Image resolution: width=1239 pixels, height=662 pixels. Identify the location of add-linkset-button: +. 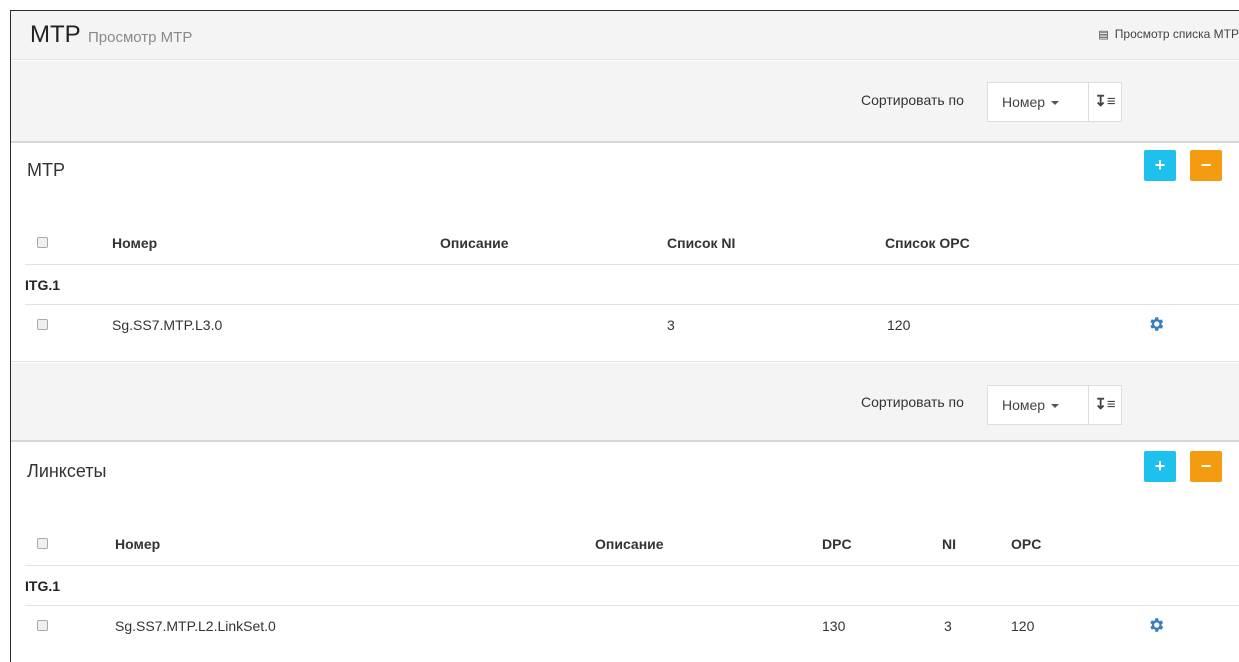
(1160, 466).